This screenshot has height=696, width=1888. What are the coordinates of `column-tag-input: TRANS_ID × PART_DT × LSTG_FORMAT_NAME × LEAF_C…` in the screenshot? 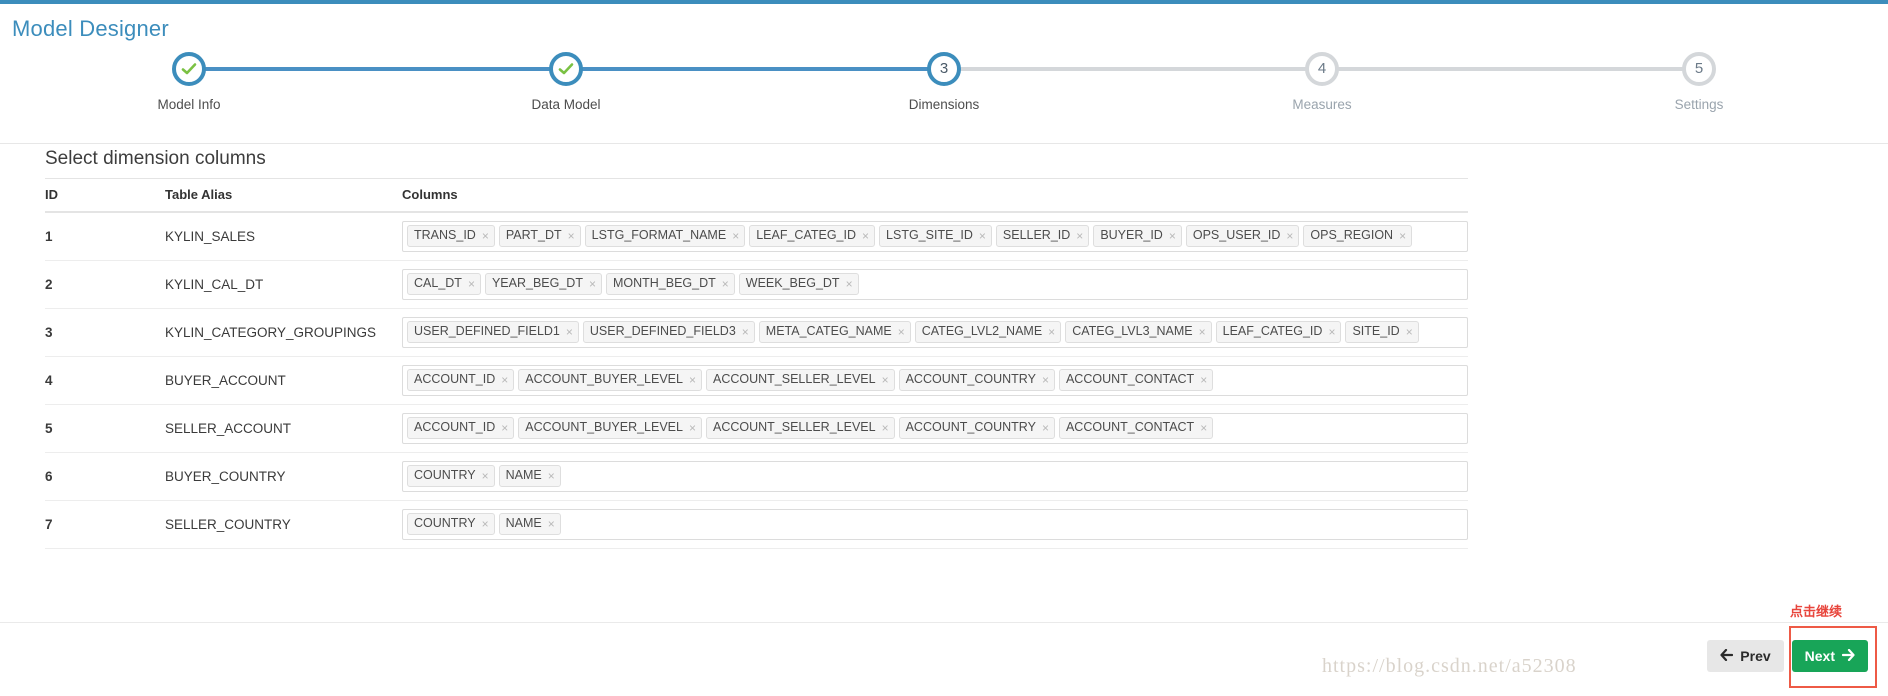 It's located at (935, 236).